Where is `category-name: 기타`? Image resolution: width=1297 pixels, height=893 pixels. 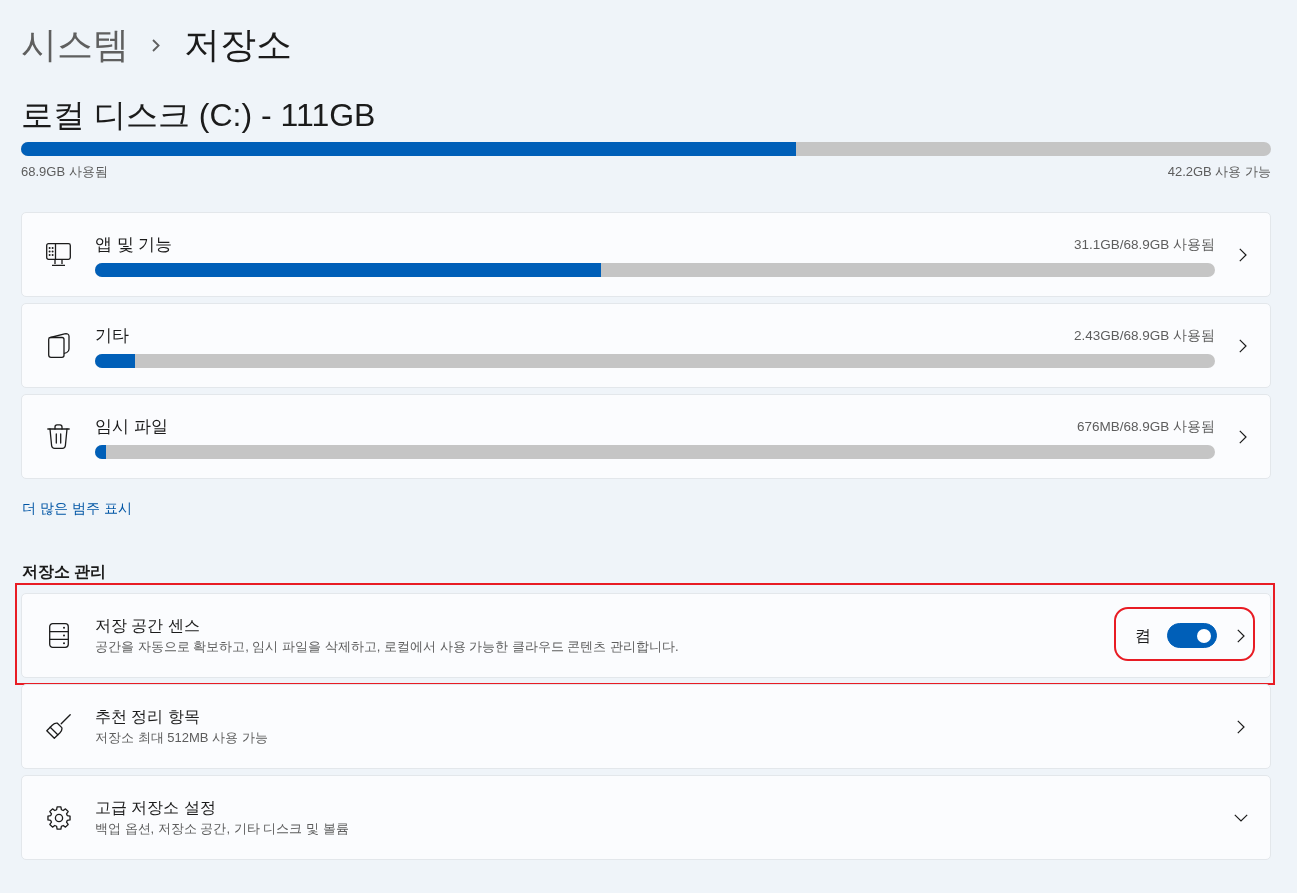
category-name: 기타 is located at coordinates (112, 335).